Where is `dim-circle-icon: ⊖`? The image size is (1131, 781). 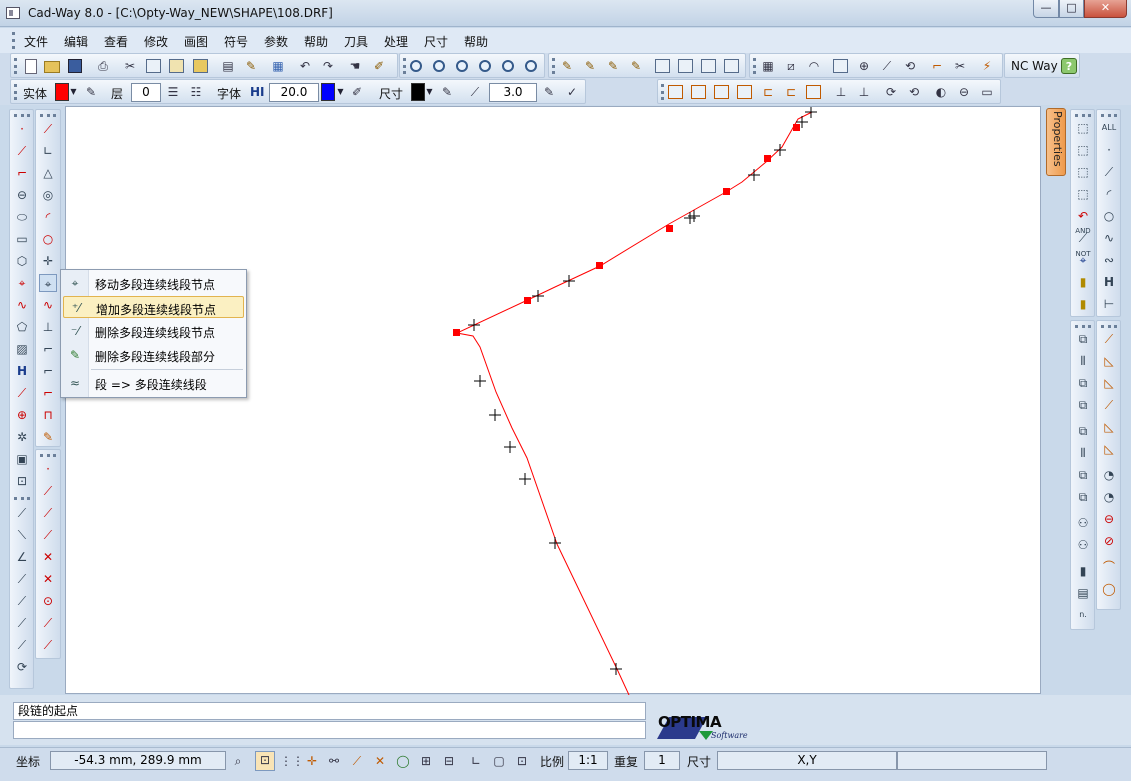 dim-circle-icon: ⊖ is located at coordinates (1109, 519).